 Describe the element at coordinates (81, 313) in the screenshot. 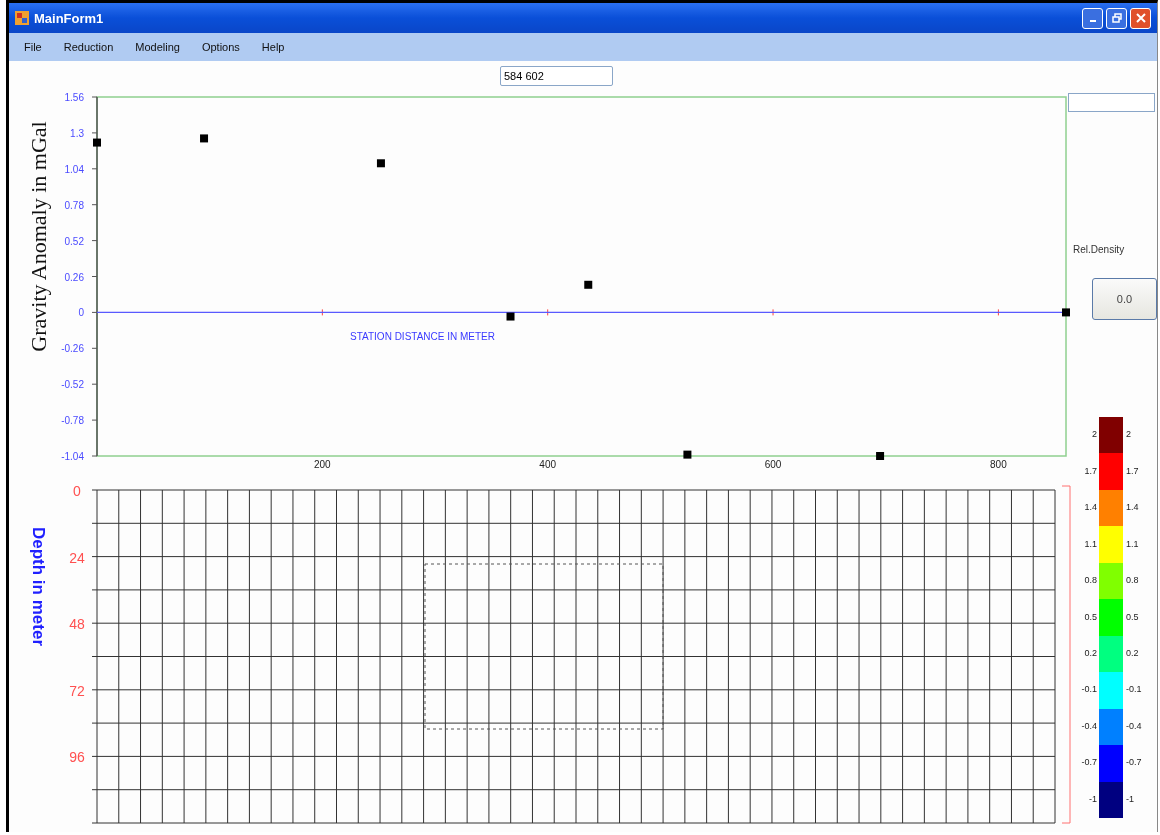

I see `tick-label: 0` at that location.